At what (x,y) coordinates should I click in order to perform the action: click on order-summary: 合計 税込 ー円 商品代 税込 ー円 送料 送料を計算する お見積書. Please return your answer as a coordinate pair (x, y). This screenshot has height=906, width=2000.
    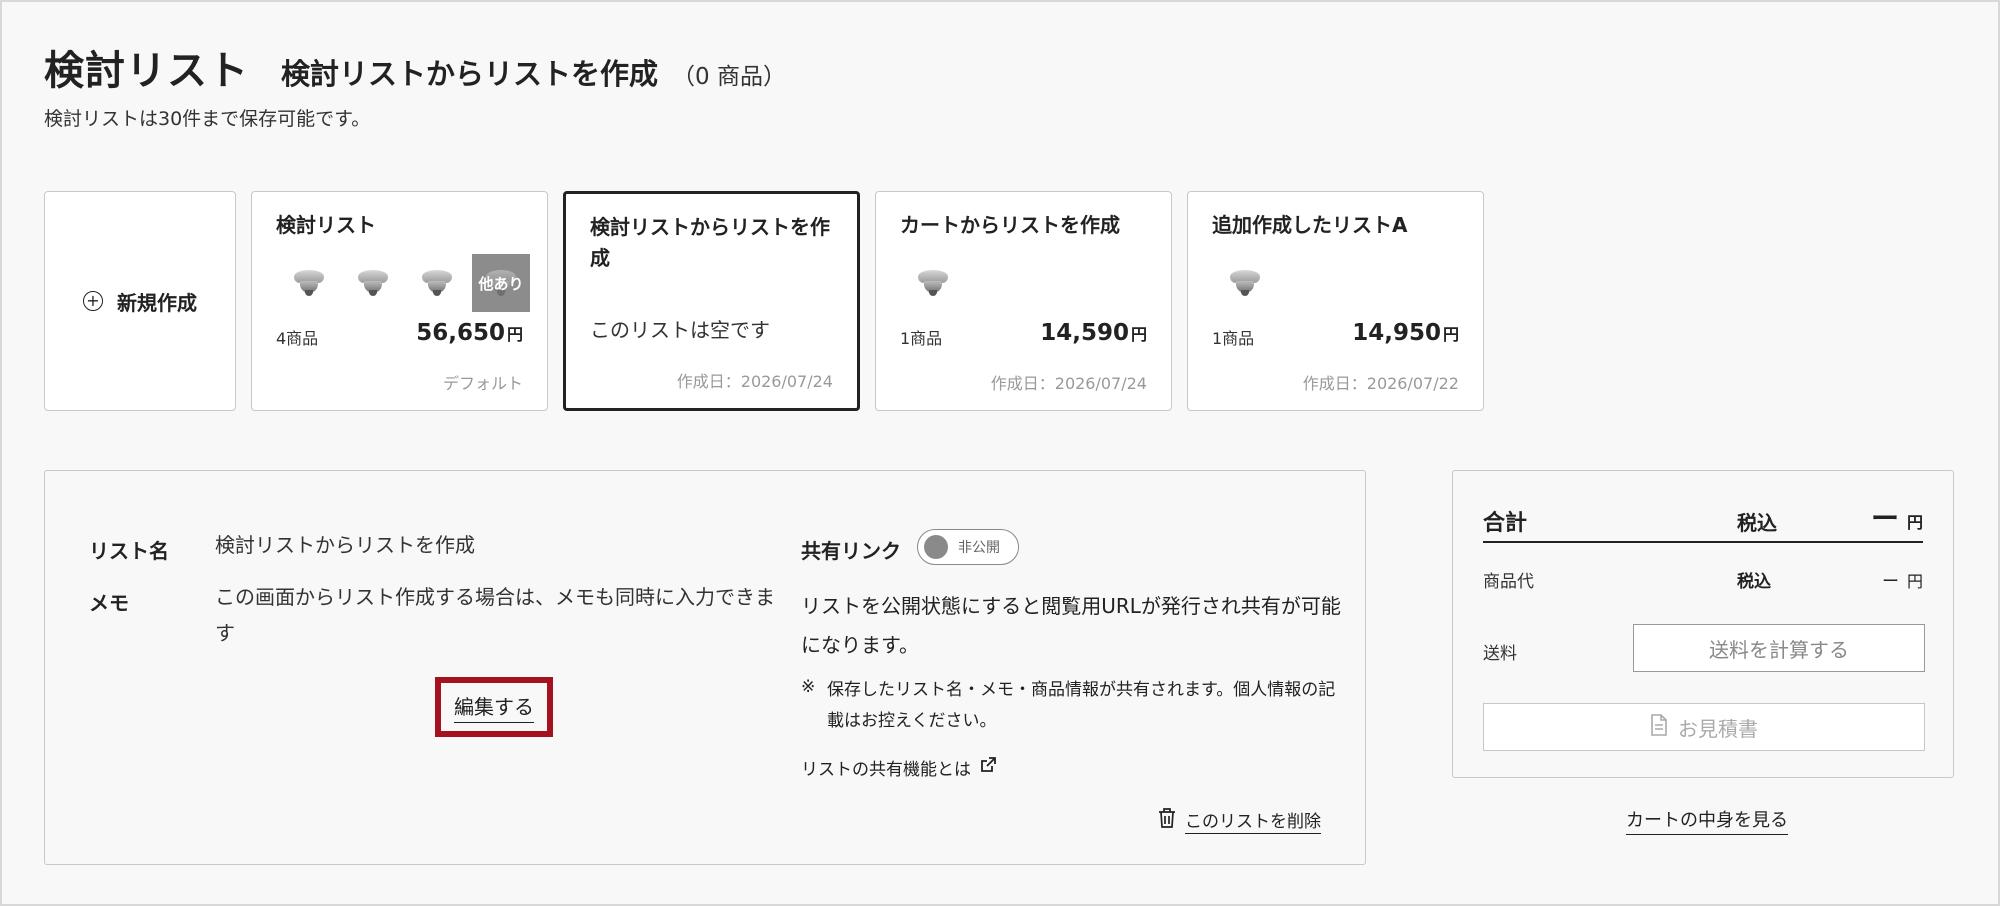
    Looking at the image, I should click on (1703, 624).